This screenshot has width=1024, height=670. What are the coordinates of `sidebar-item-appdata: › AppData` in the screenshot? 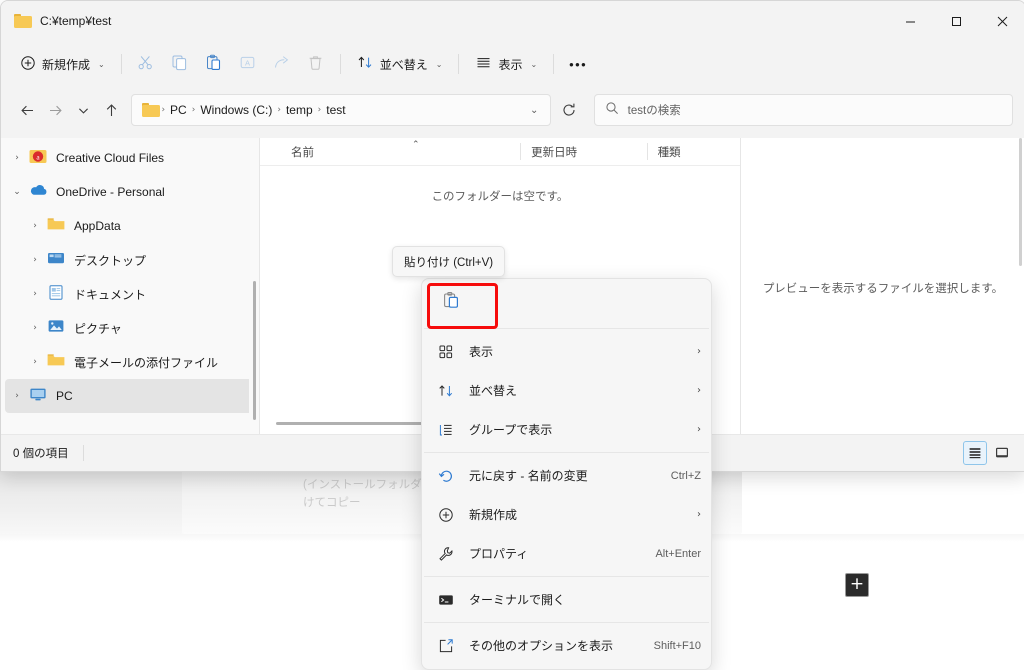 It's located at (130, 226).